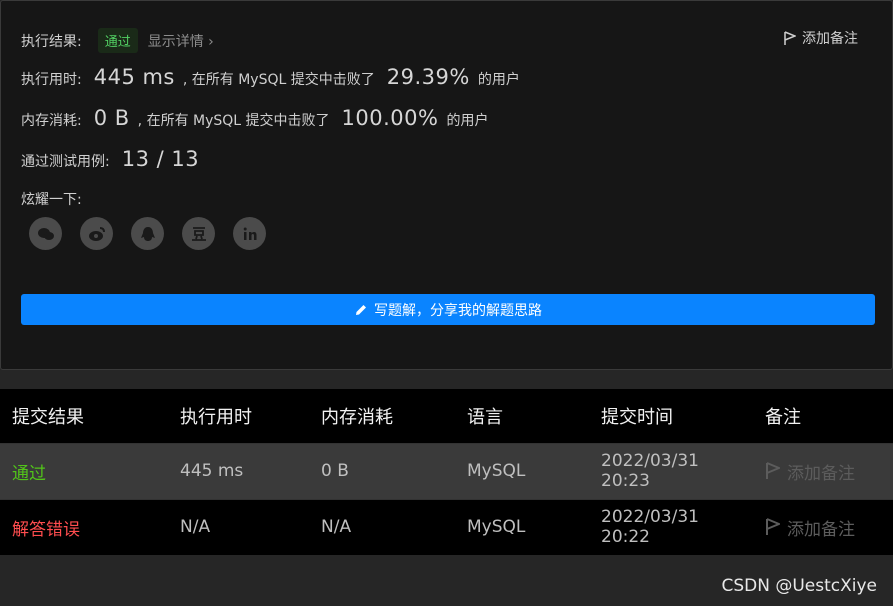 The image size is (893, 606). I want to click on share-label: 炫耀一下:, so click(51, 200).